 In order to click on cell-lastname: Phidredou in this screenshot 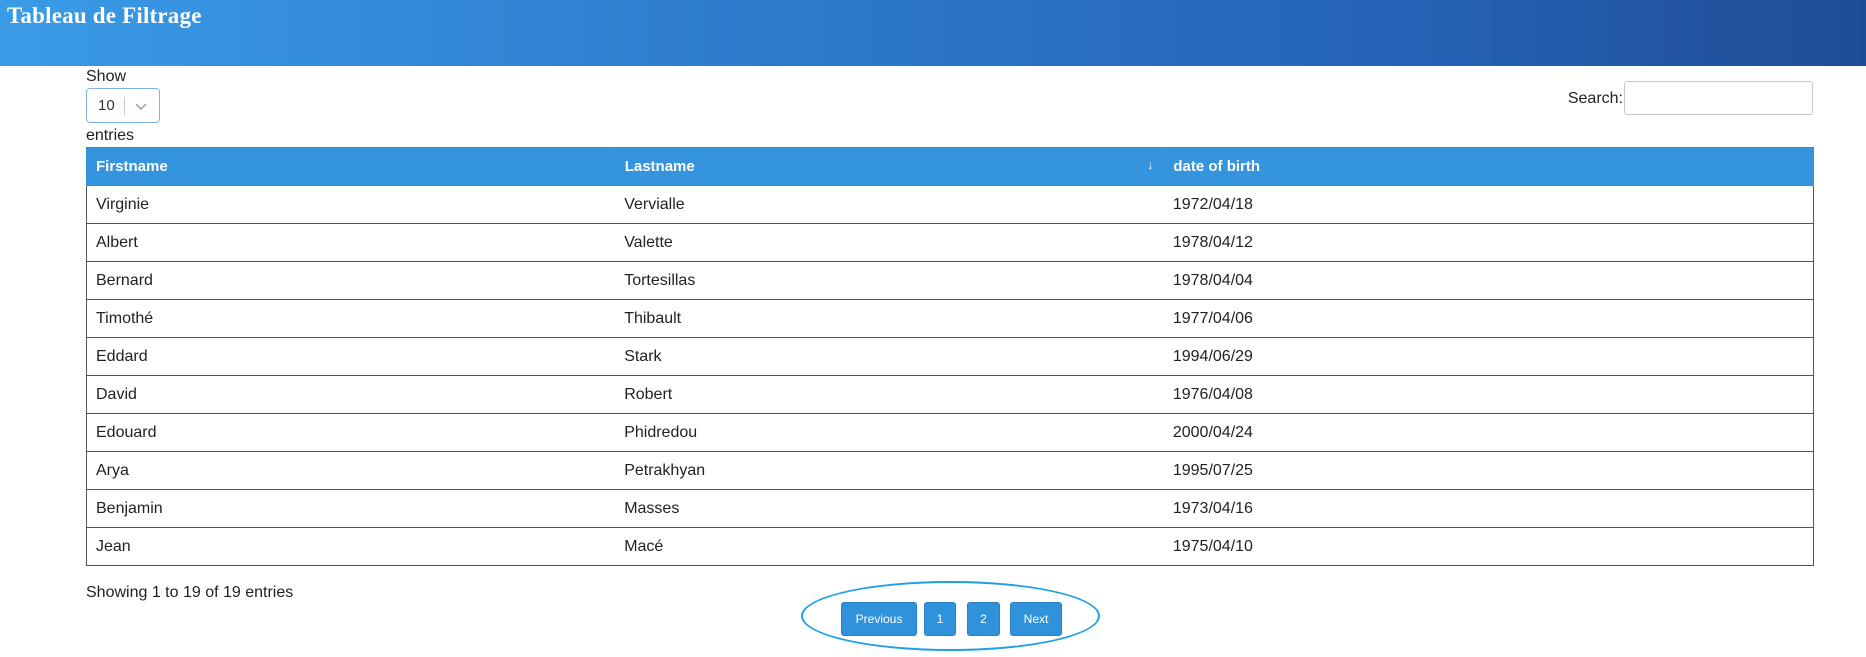, I will do `click(889, 432)`.